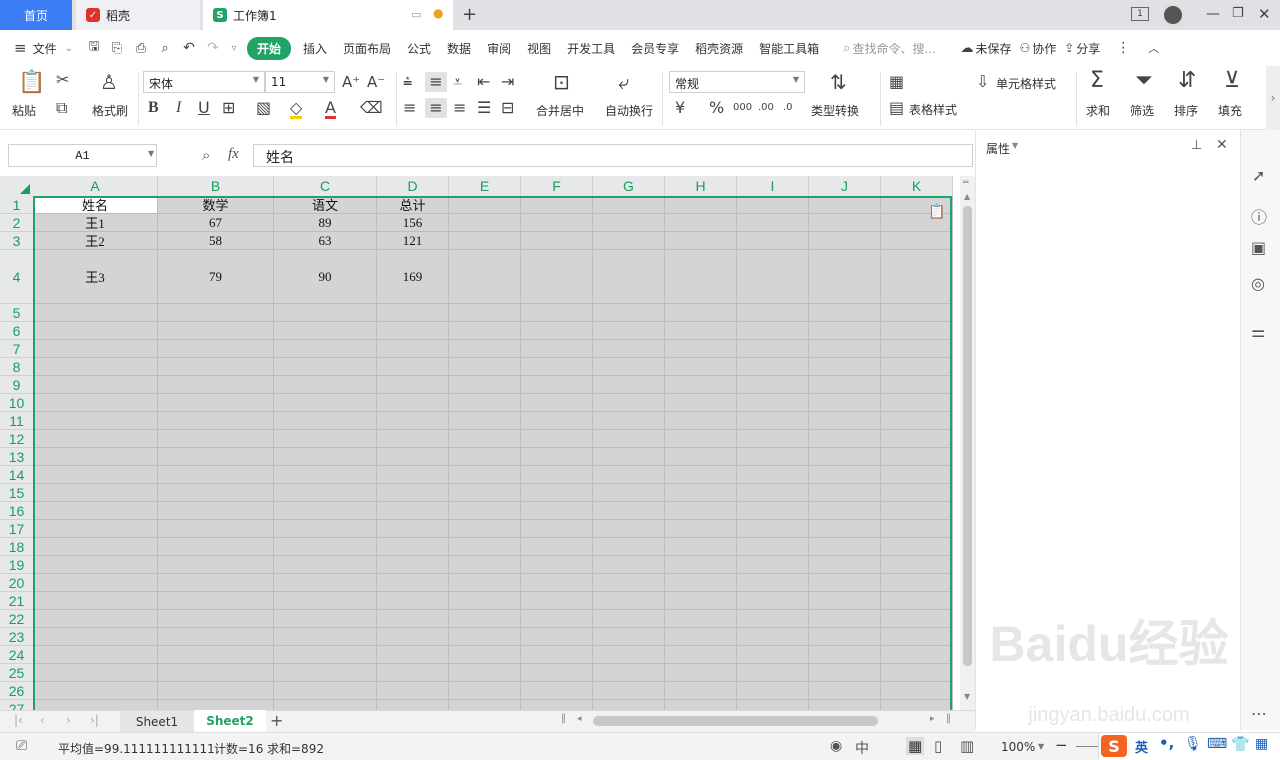 The image size is (1280, 760). I want to click on row-header-16: 16, so click(16, 511).